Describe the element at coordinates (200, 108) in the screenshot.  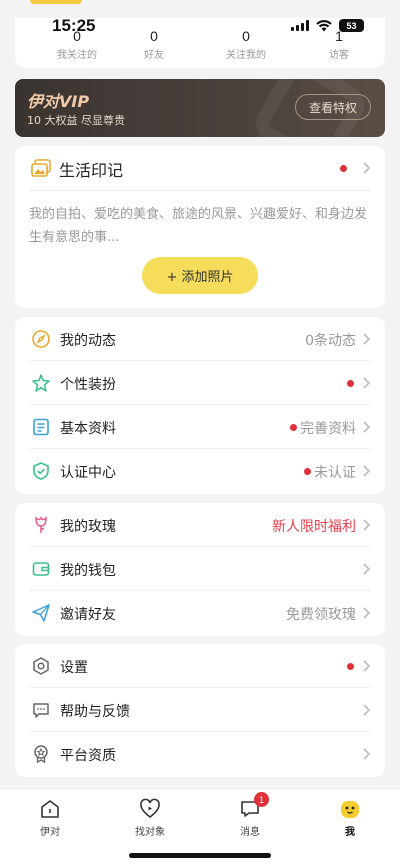
I see `vip-banner: 伊对VIP 10 大权益 尽显尊贵 查看特权` at that location.